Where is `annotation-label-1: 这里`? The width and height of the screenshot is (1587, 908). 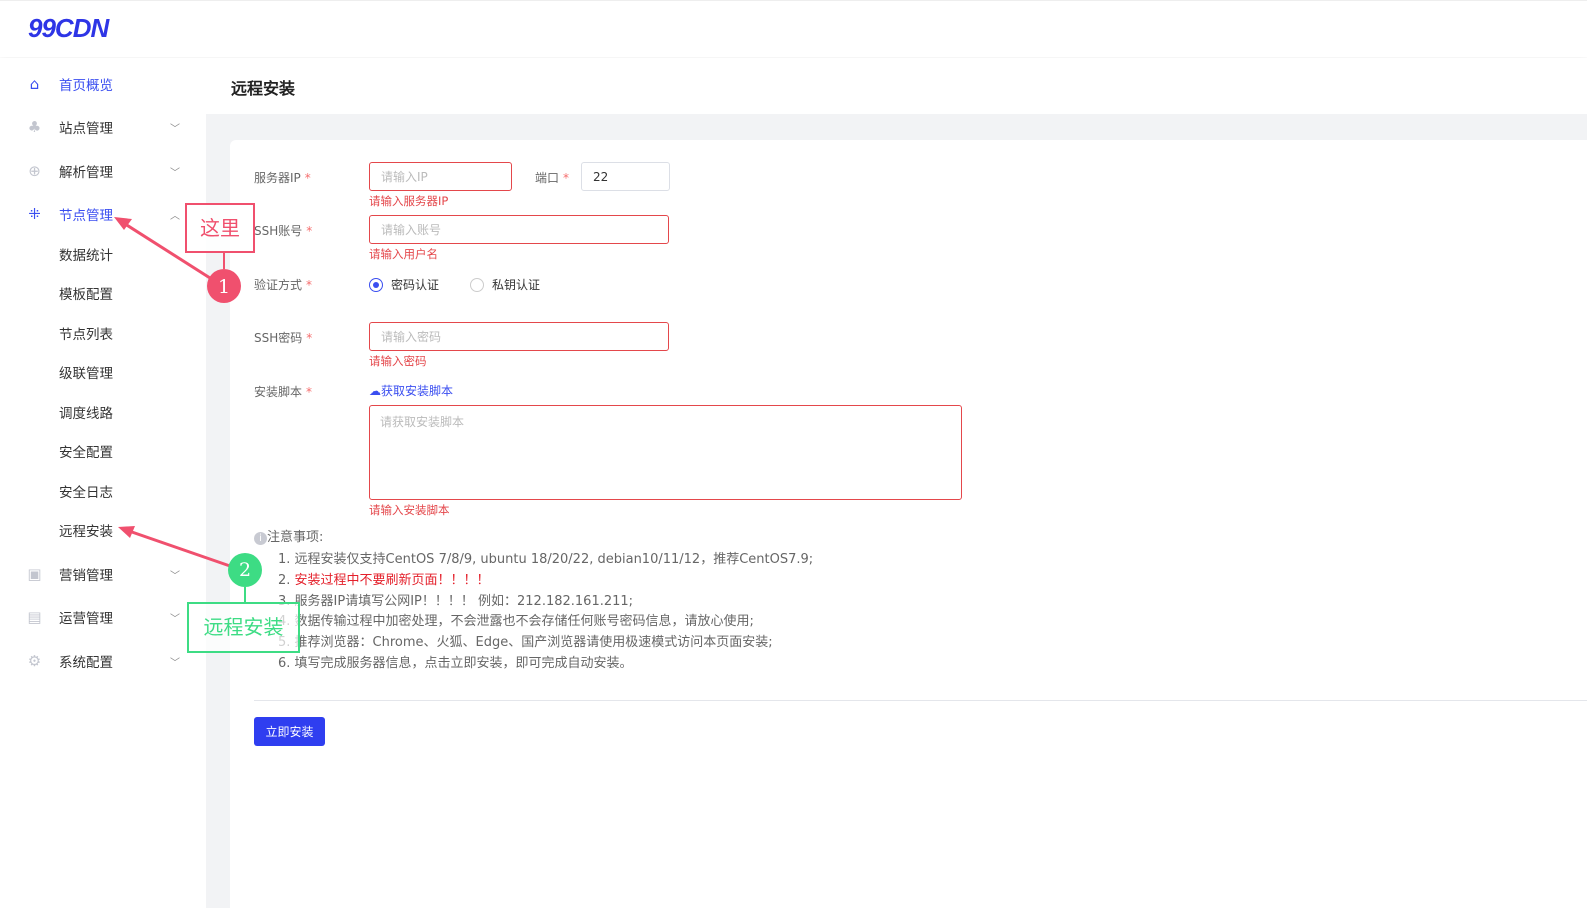
annotation-label-1: 这里 is located at coordinates (220, 228).